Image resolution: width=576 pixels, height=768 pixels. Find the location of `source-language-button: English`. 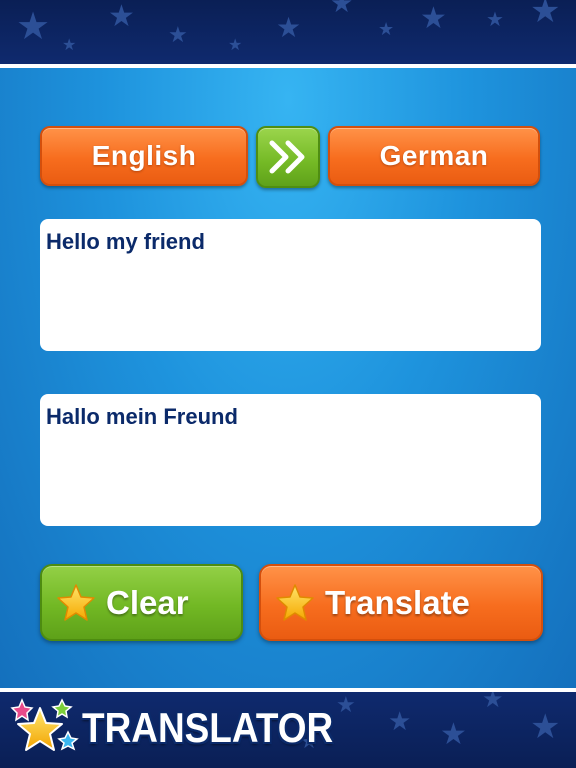

source-language-button: English is located at coordinates (144, 156).